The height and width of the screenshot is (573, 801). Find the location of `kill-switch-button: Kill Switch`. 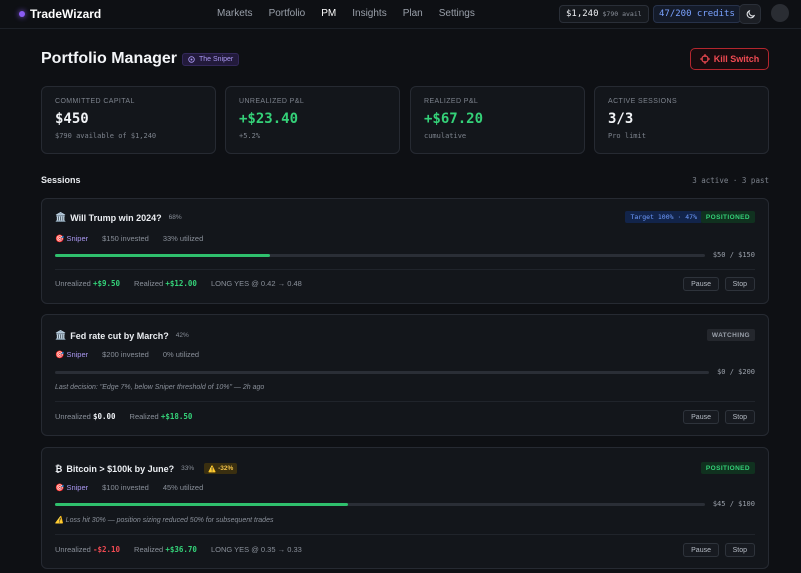

kill-switch-button: Kill Switch is located at coordinates (729, 59).